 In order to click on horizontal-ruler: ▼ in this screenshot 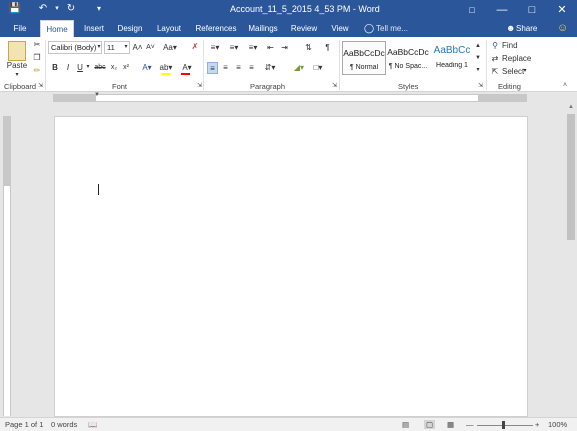, I will do `click(288, 98)`.